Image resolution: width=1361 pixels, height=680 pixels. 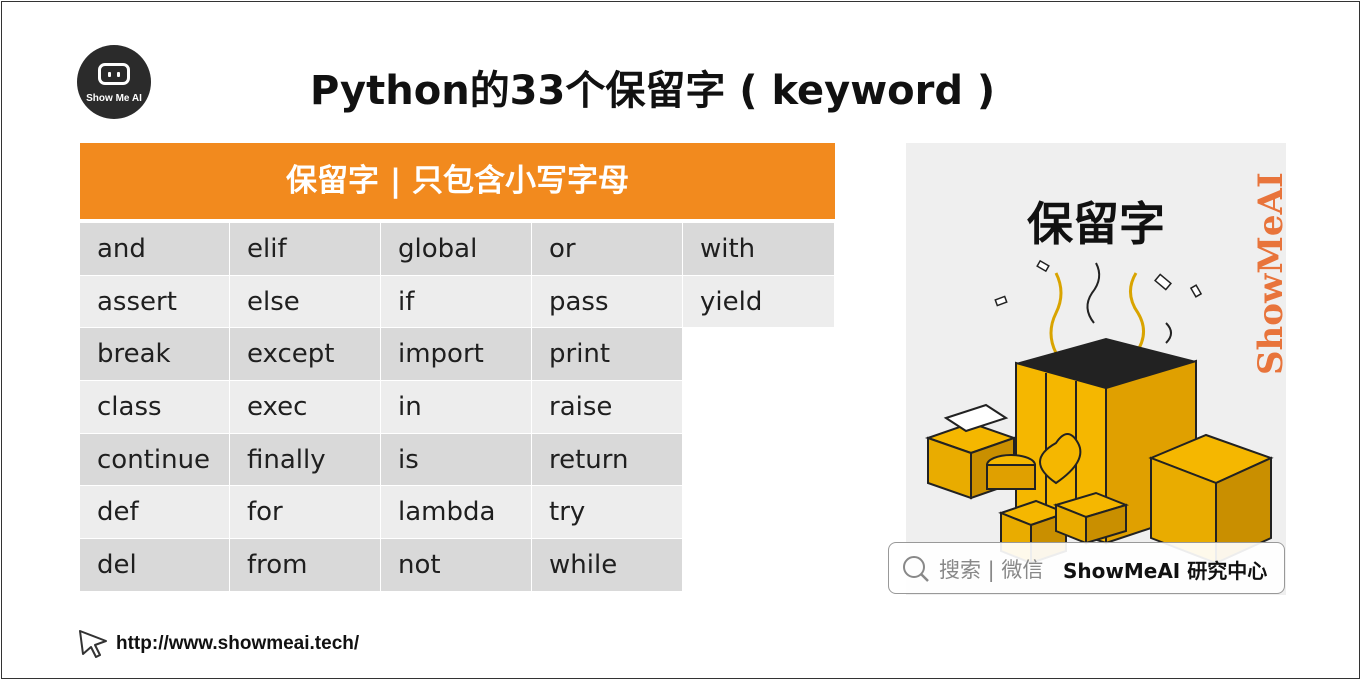 What do you see at coordinates (305, 460) in the screenshot?
I see `keyword-cell: finally` at bounding box center [305, 460].